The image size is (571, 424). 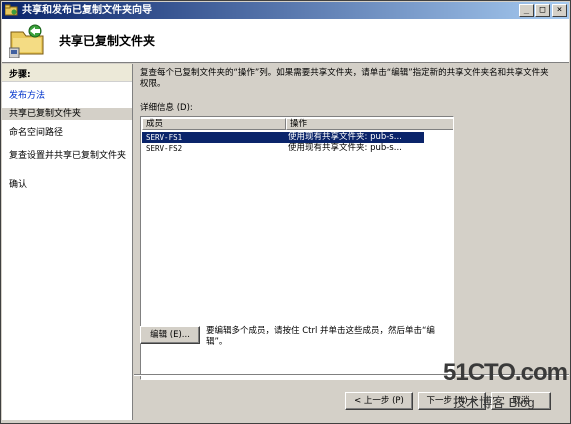 What do you see at coordinates (452, 401) in the screenshot?
I see `next-button: 下一步 (N) >` at bounding box center [452, 401].